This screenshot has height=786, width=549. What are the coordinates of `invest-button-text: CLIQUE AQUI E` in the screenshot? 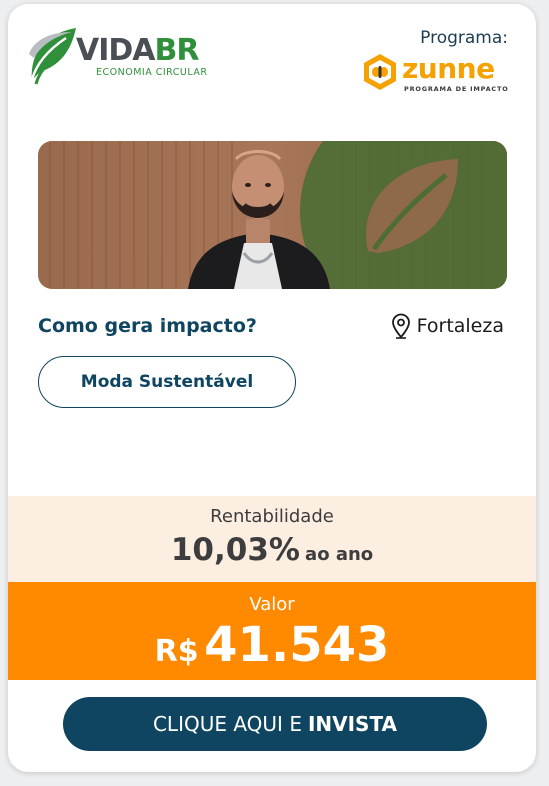 It's located at (227, 724).